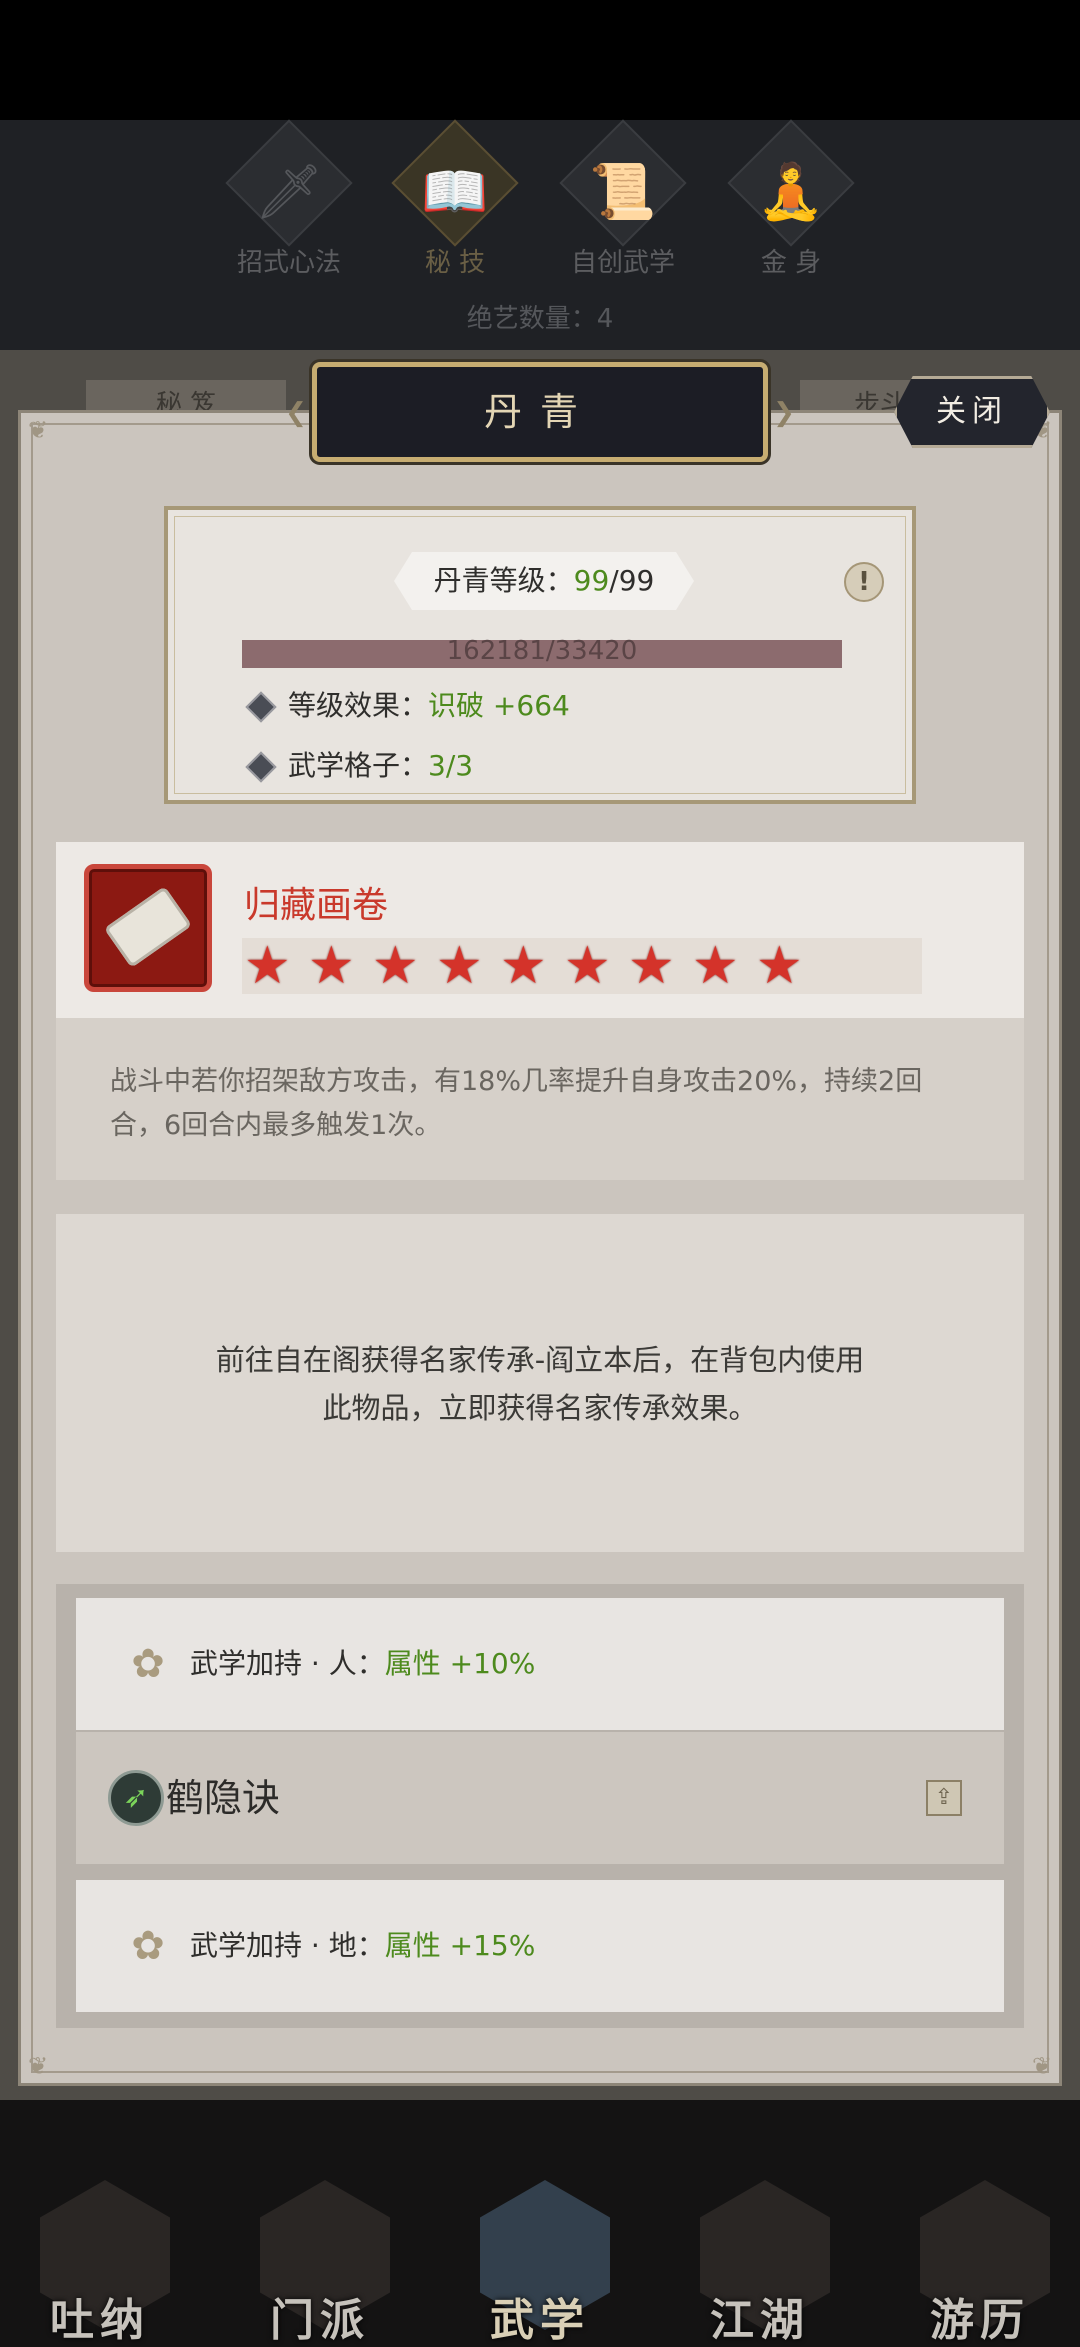  Describe the element at coordinates (359, 766) in the screenshot. I see `martial-slots-row: 武学格子：3/3` at that location.